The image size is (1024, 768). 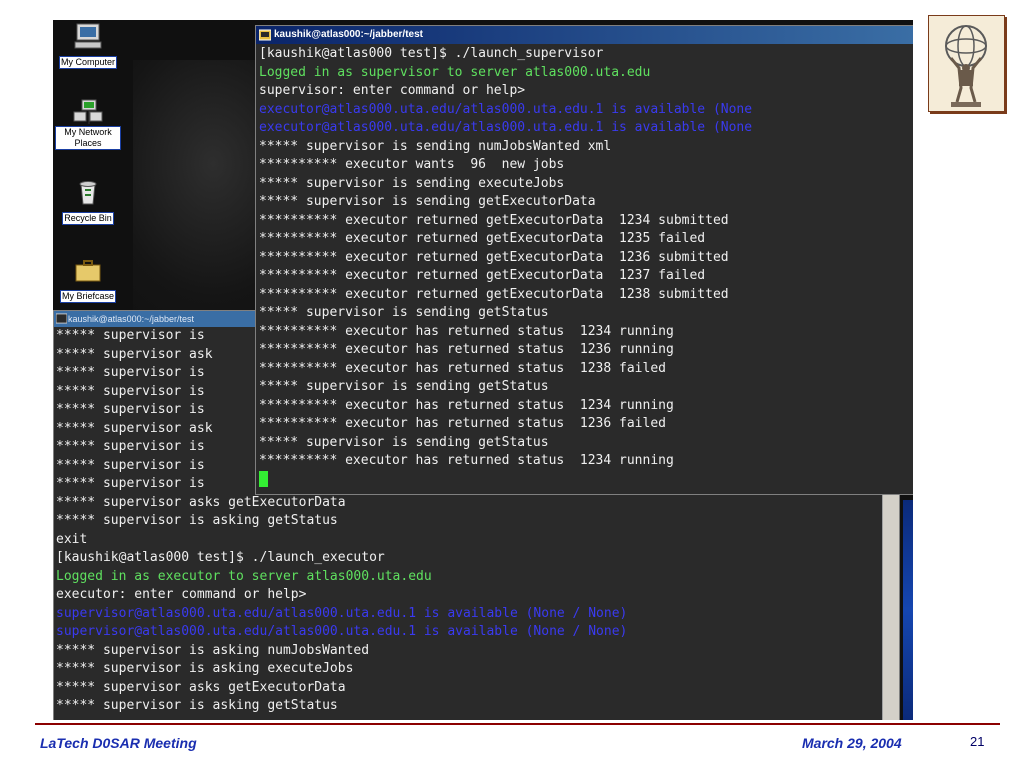 What do you see at coordinates (852, 743) in the screenshot?
I see `footer-date: March 29, 2004` at bounding box center [852, 743].